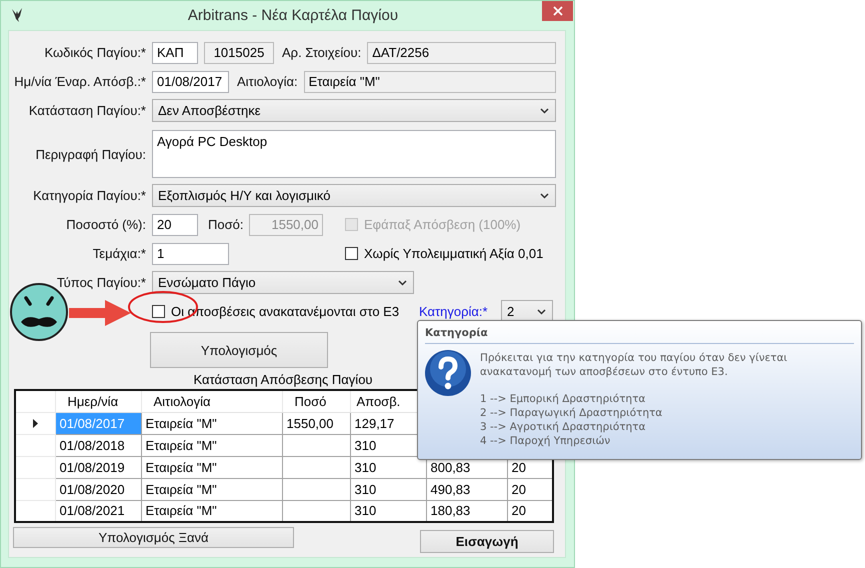  Describe the element at coordinates (79, 81) in the screenshot. I see `field-label: Ημ/νία Έναρ. Απόσβ.:*` at that location.